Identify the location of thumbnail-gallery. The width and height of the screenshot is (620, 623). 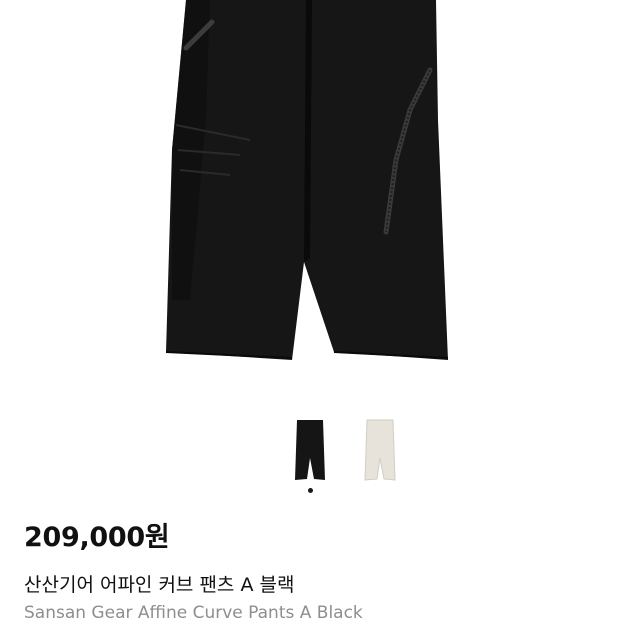
(310, 458).